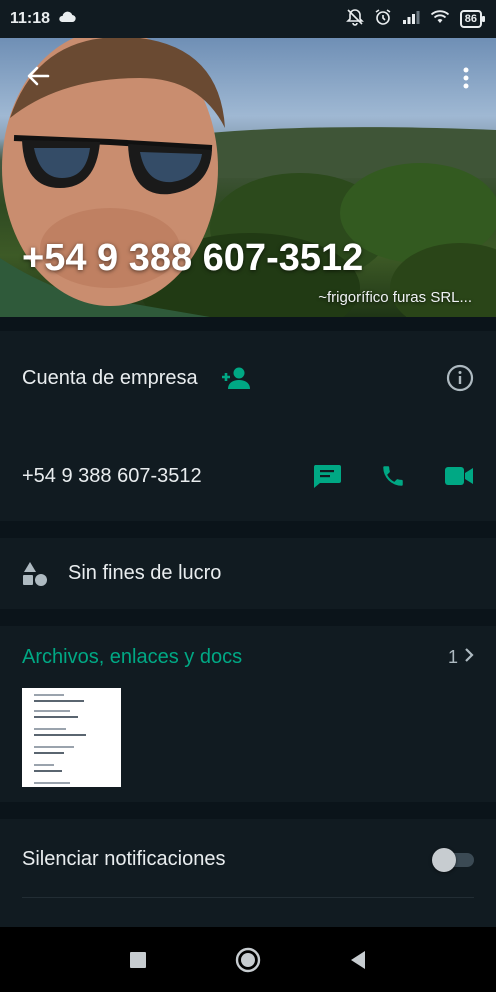  Describe the element at coordinates (124, 858) in the screenshot. I see `mute-notifications-label: Silenciar notificaciones` at that location.